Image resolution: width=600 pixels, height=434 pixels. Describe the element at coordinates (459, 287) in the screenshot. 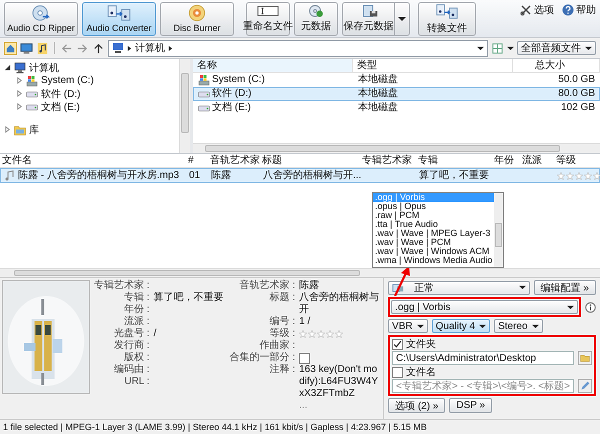

I see `profile-dropdown: 正常` at that location.